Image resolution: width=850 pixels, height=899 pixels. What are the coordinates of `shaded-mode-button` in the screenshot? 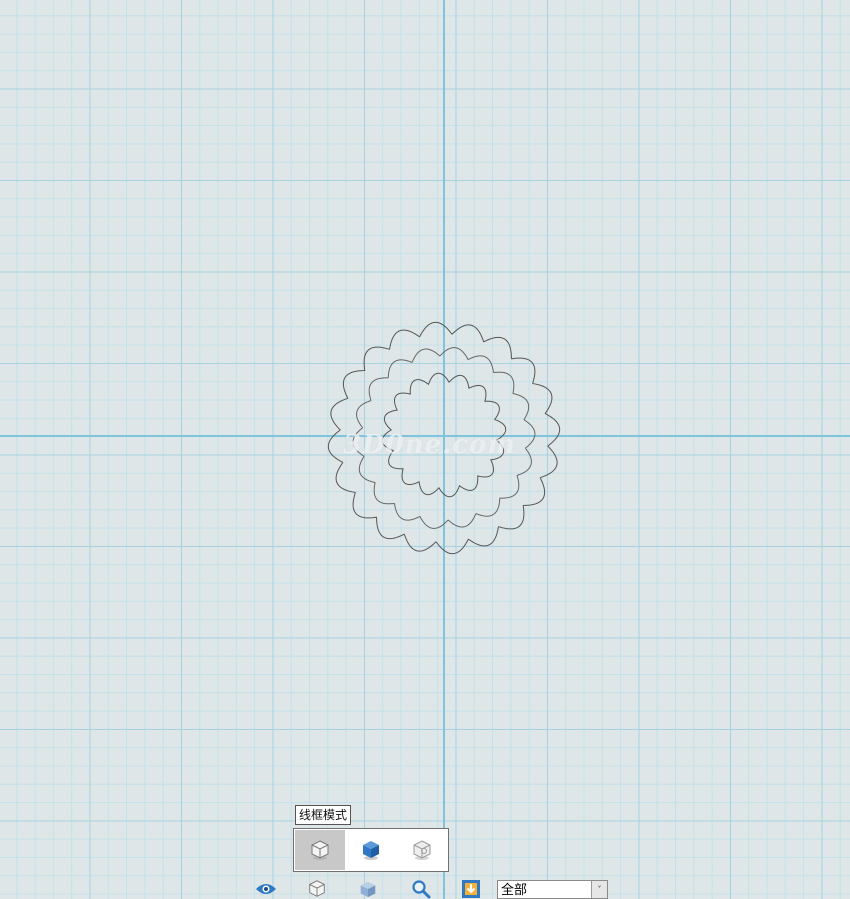 It's located at (371, 850).